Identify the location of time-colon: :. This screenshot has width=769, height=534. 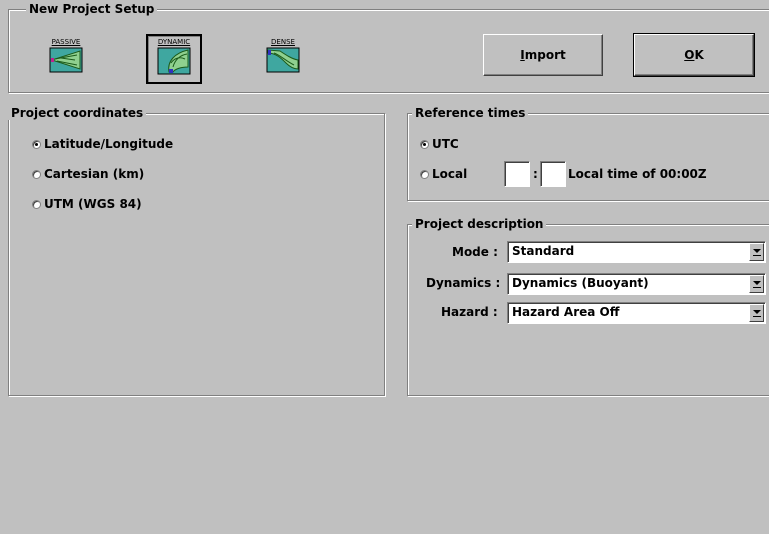
(535, 174).